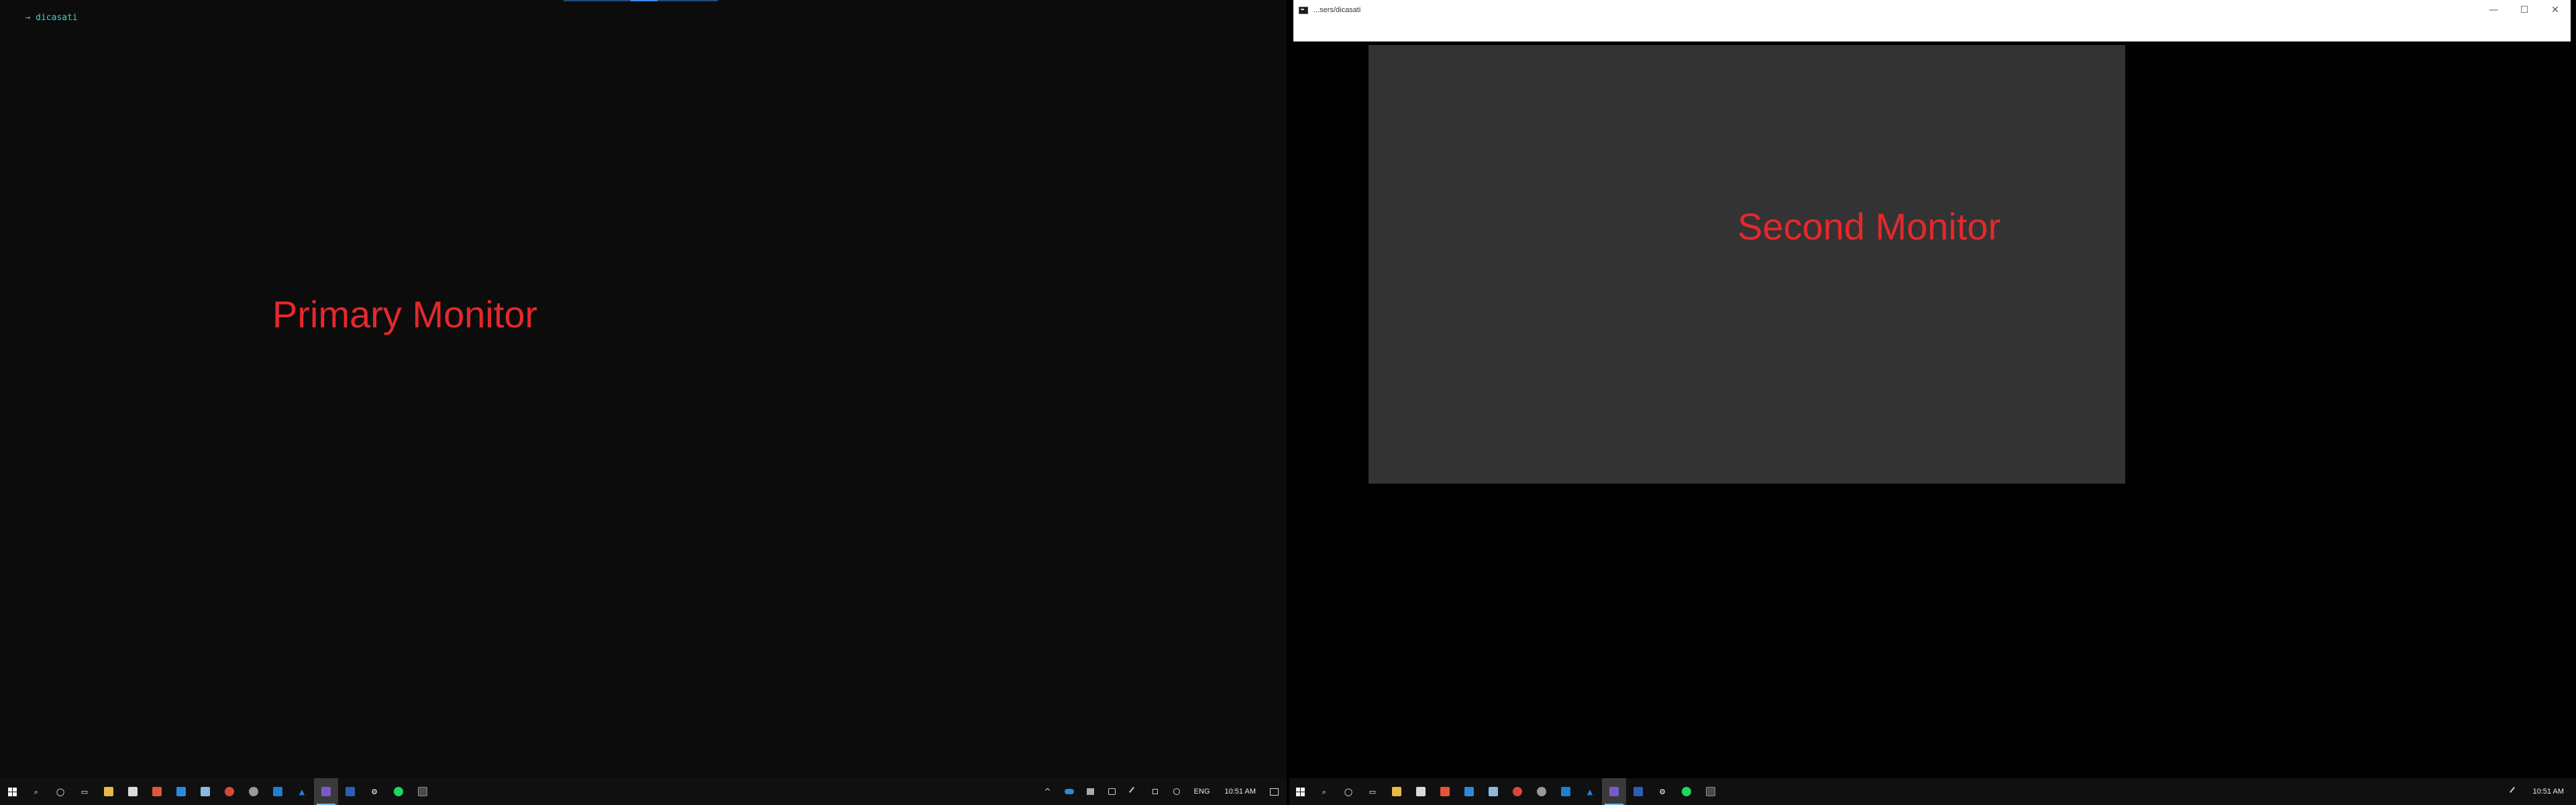  I want to click on wifi-icon, so click(1112, 791).